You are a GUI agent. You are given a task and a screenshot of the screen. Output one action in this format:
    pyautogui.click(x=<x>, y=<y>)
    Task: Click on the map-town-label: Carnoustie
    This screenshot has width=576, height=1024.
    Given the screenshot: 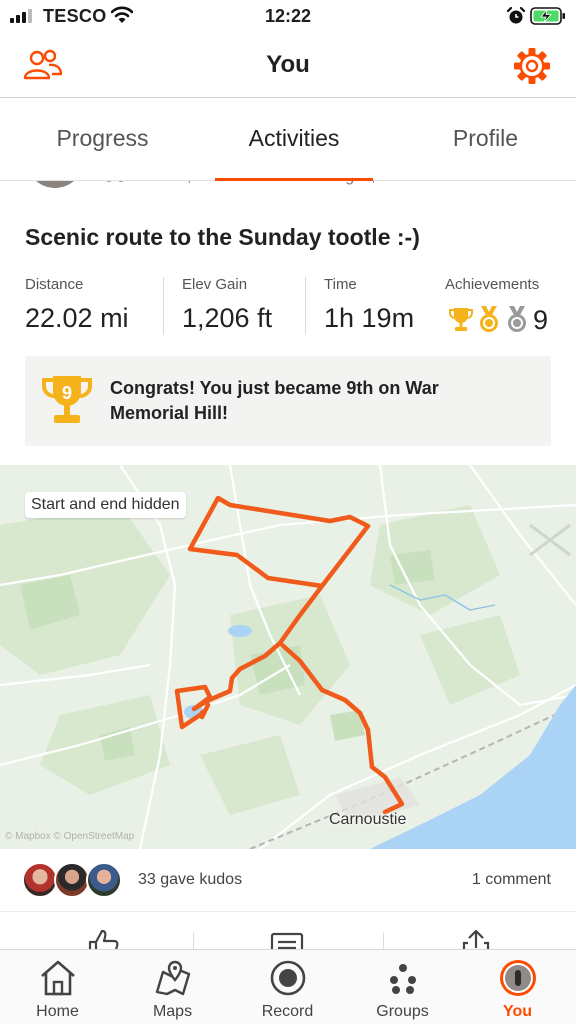 What is the action you would take?
    pyautogui.click(x=368, y=819)
    